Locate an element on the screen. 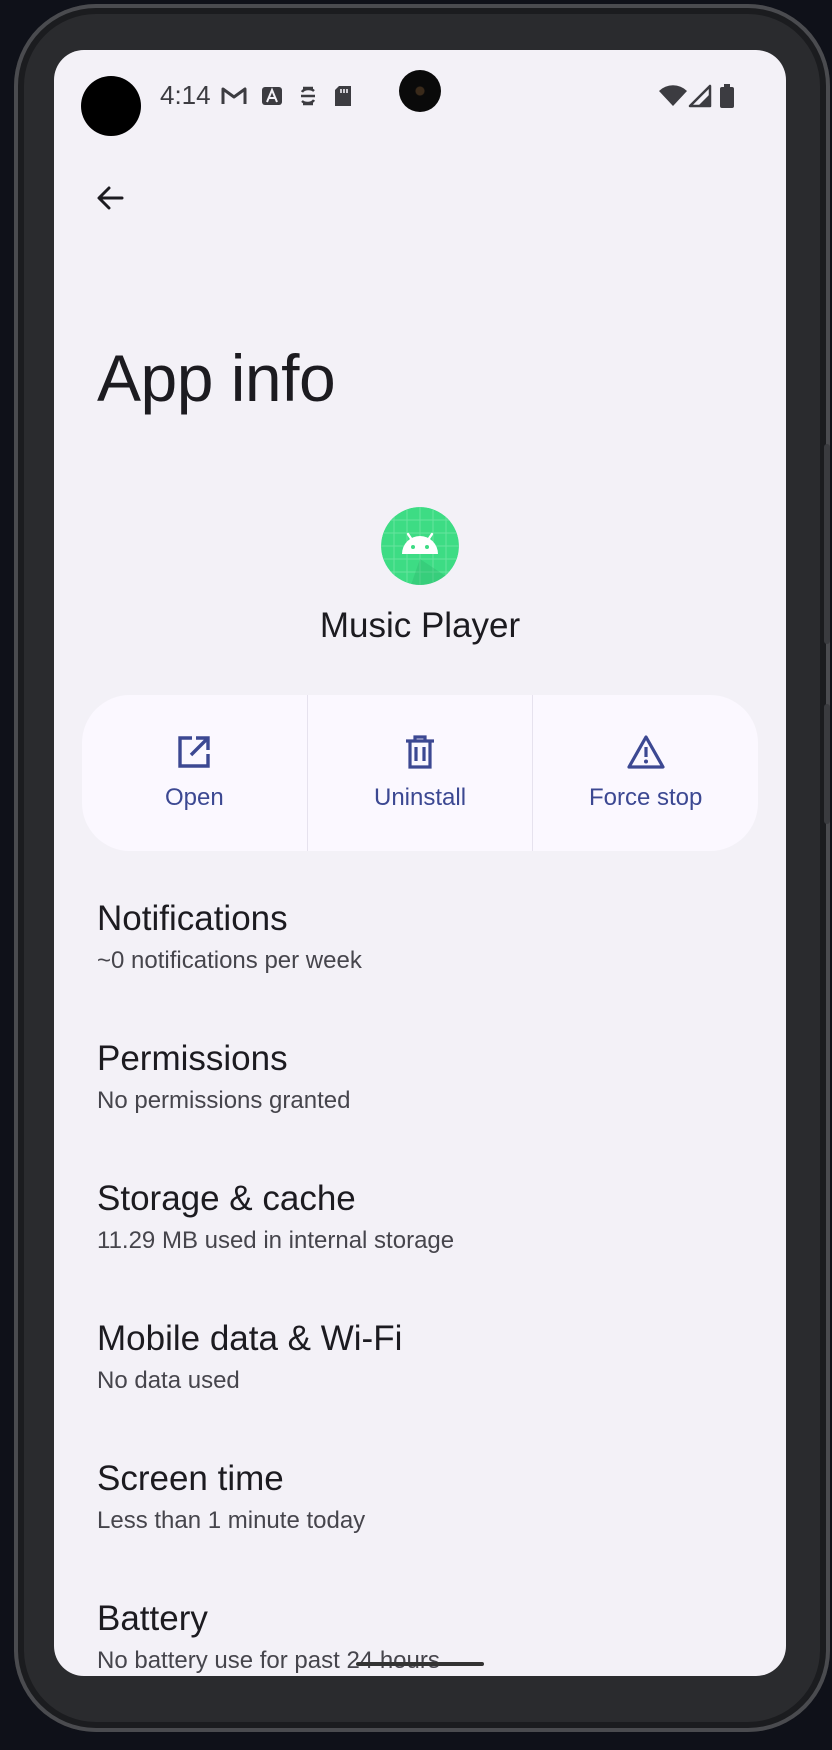 The image size is (832, 1750). open-button: Open is located at coordinates (195, 773).